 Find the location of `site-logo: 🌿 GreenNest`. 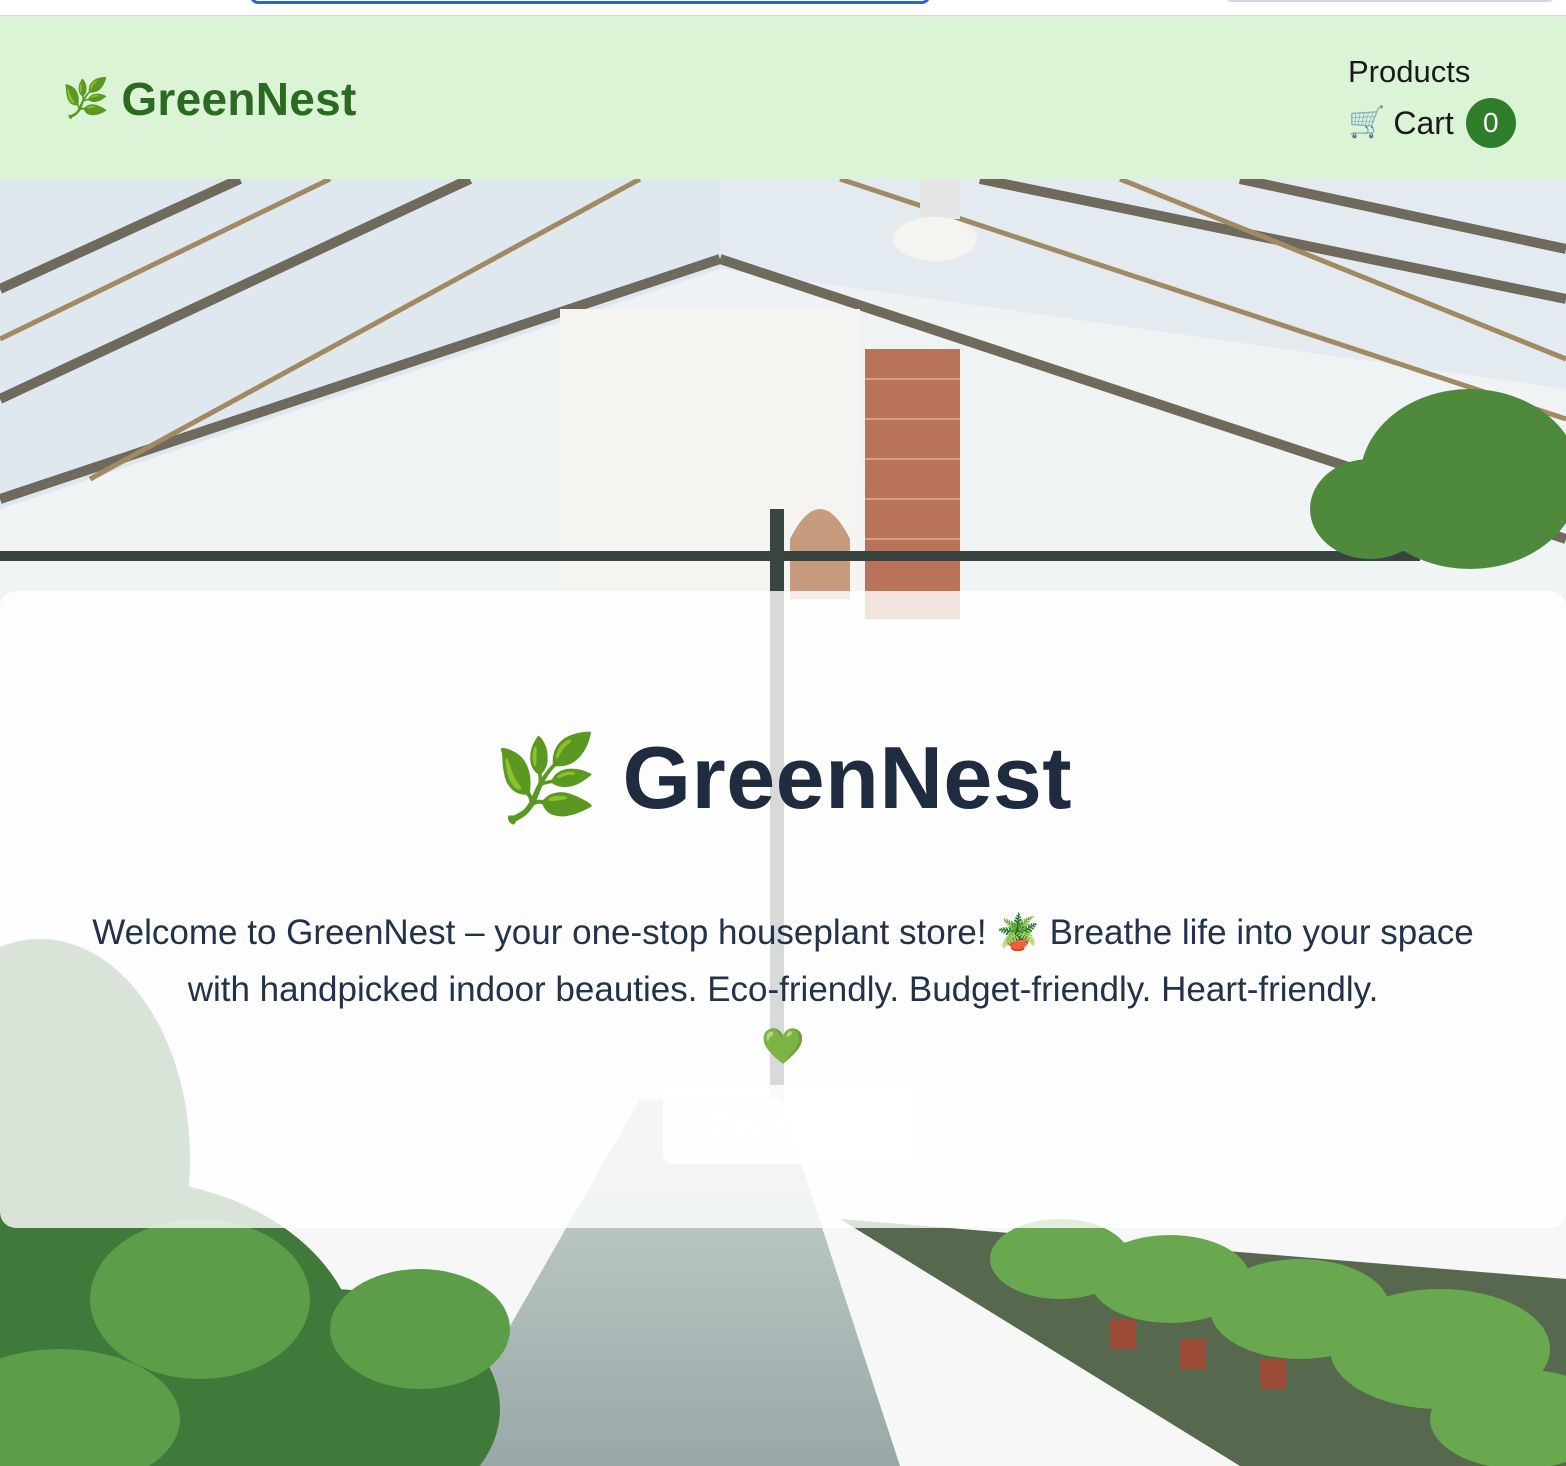

site-logo: 🌿 GreenNest is located at coordinates (209, 99).